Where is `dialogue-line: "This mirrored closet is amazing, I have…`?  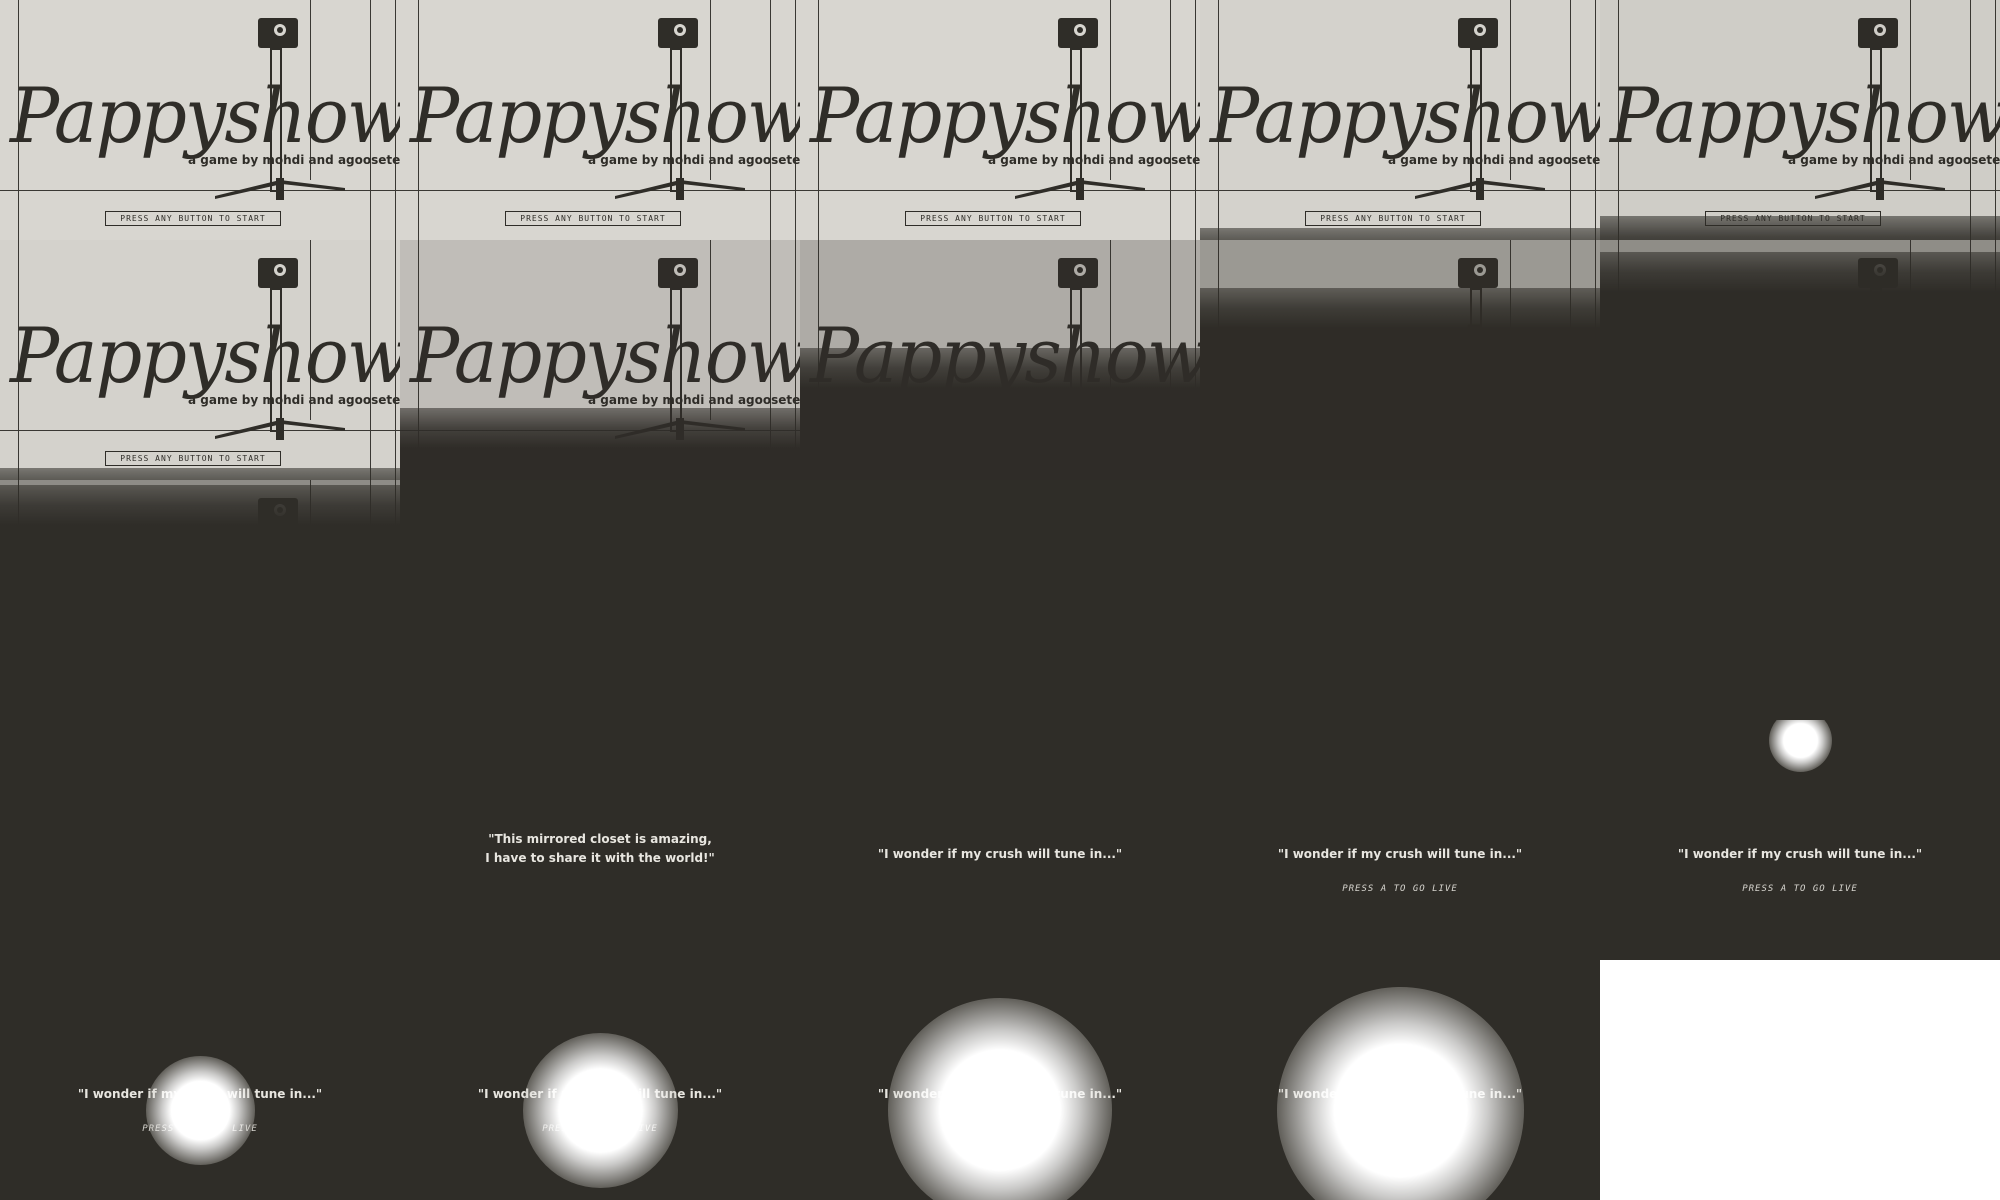 dialogue-line: "This mirrored closet is amazing, I have… is located at coordinates (600, 848).